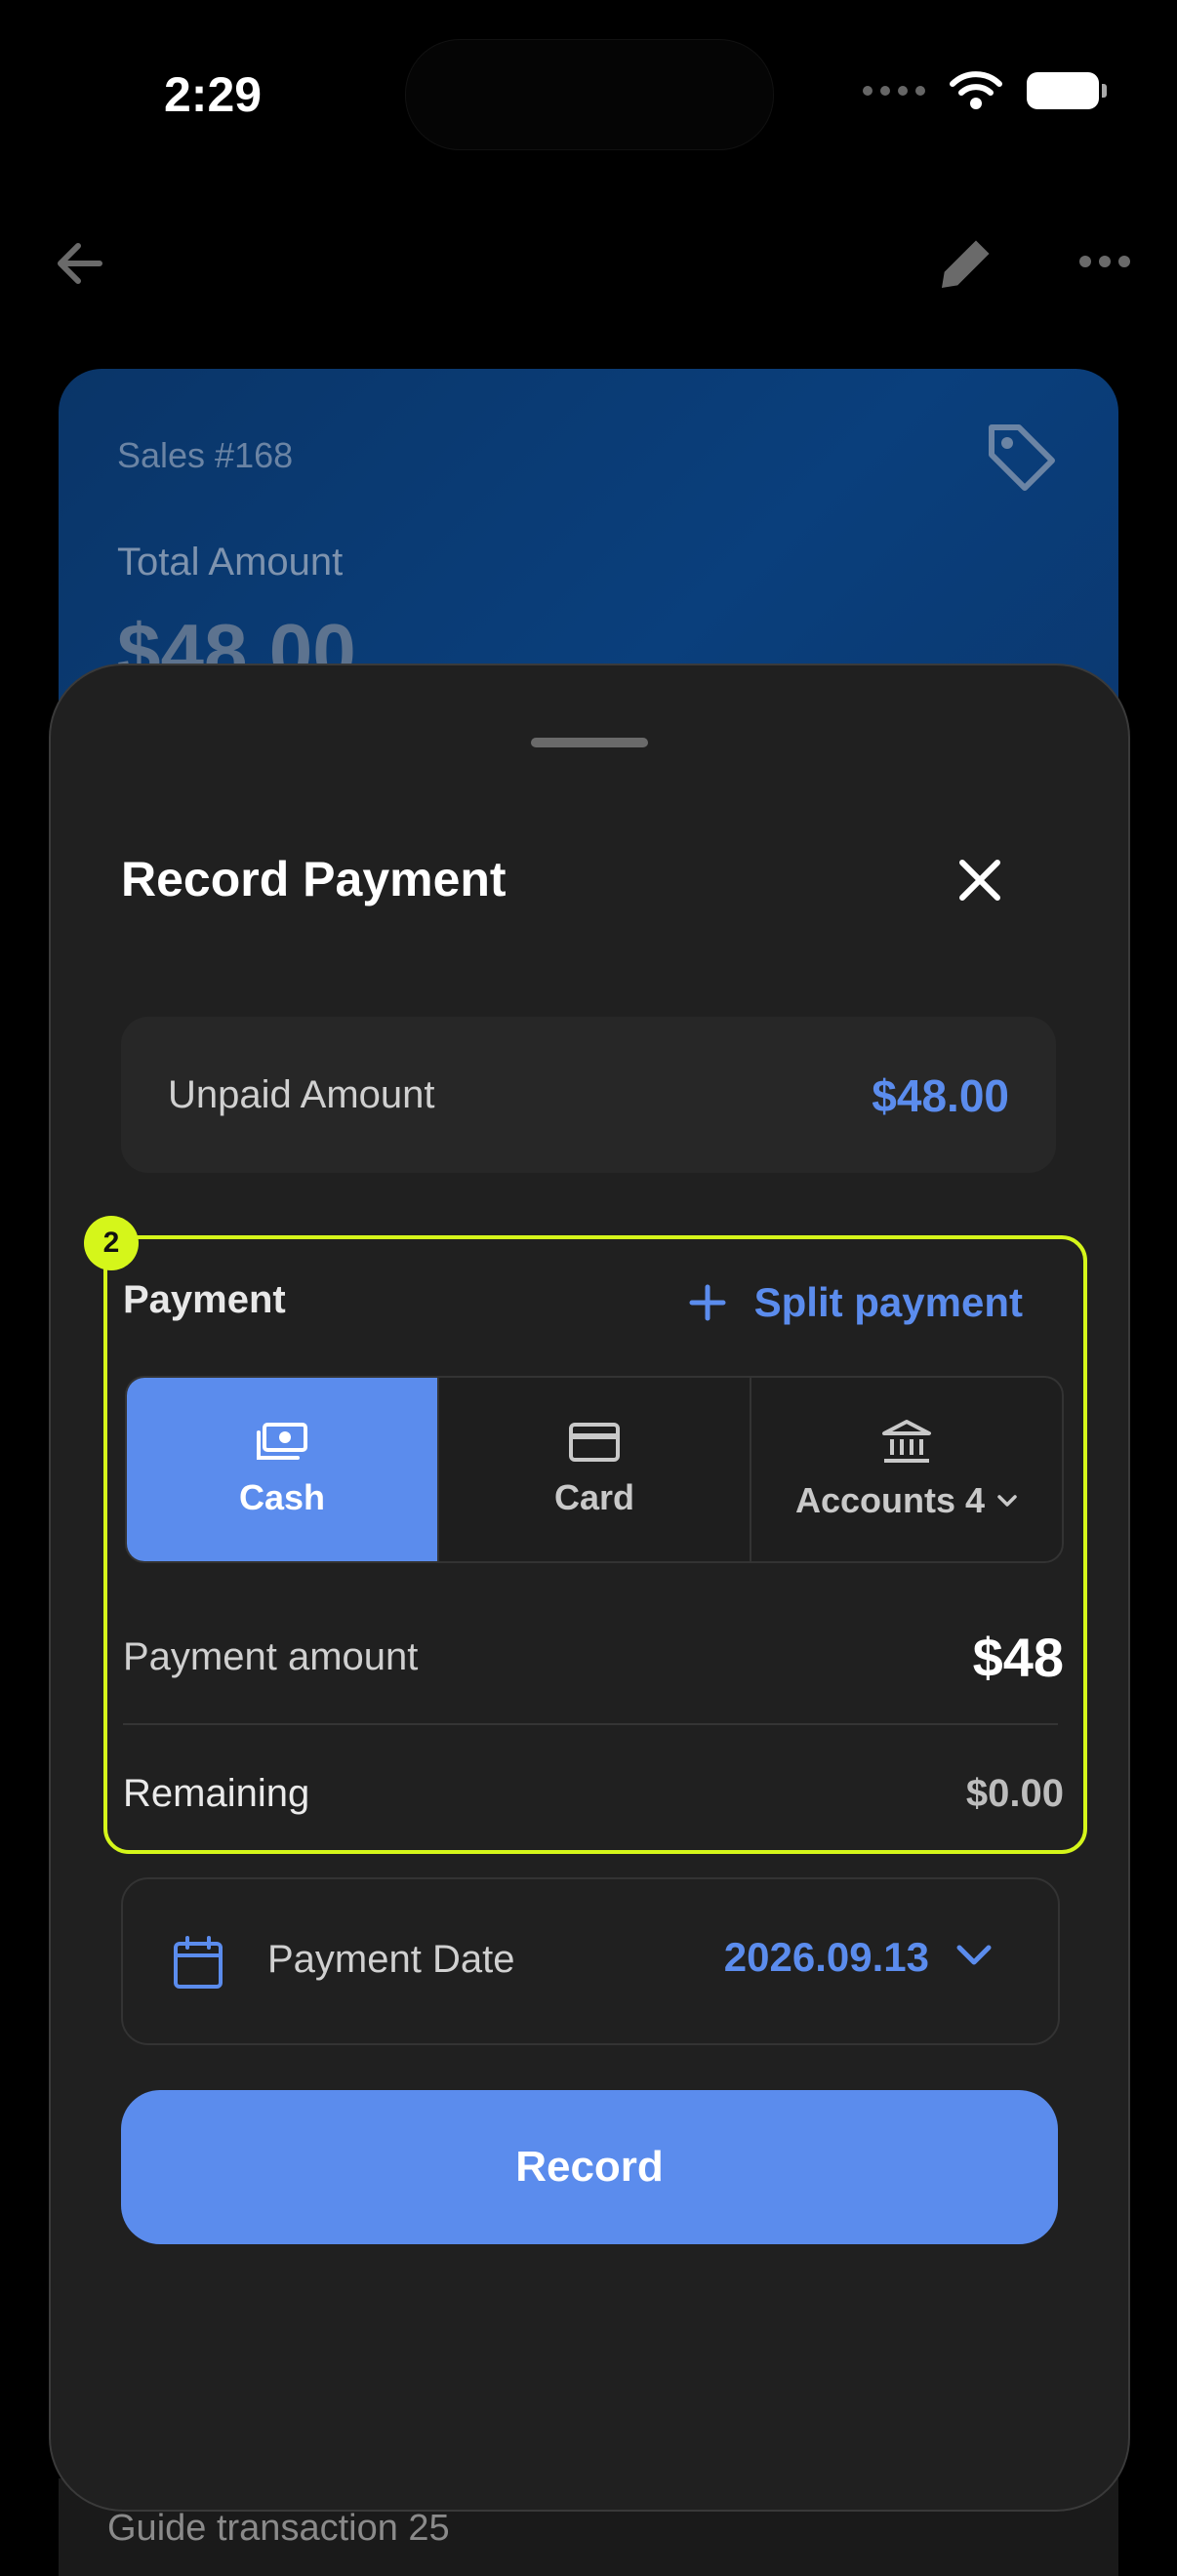 The image size is (1177, 2576). What do you see at coordinates (590, 1961) in the screenshot?
I see `payment-date-picker: Payment Date 2026.09.13` at bounding box center [590, 1961].